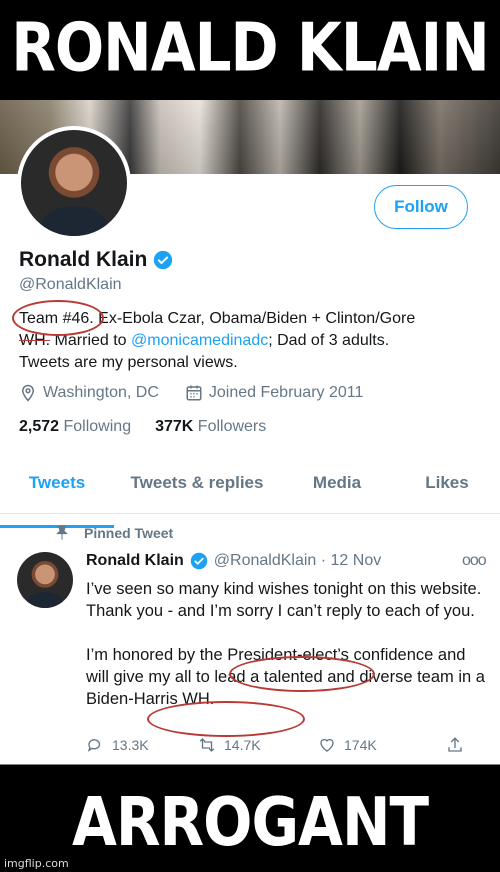 This screenshot has width=500, height=872. I want to click on bio-spouse-link: @monicamedinadc, so click(199, 340).